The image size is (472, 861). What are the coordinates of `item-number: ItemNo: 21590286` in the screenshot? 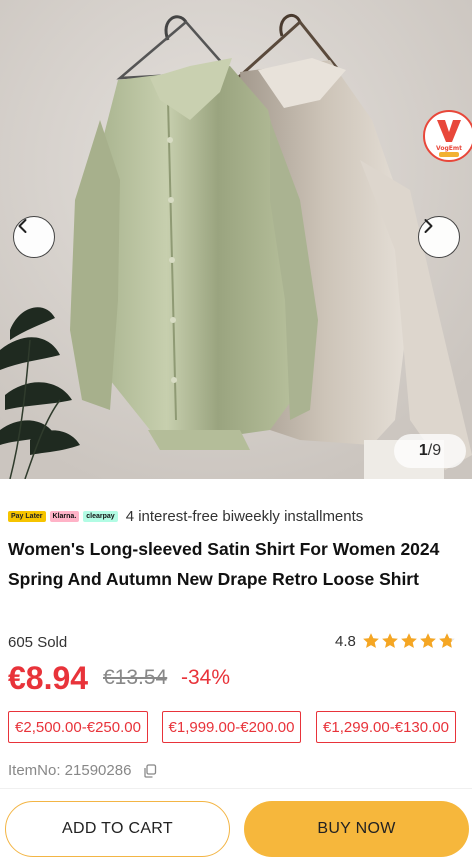 It's located at (82, 770).